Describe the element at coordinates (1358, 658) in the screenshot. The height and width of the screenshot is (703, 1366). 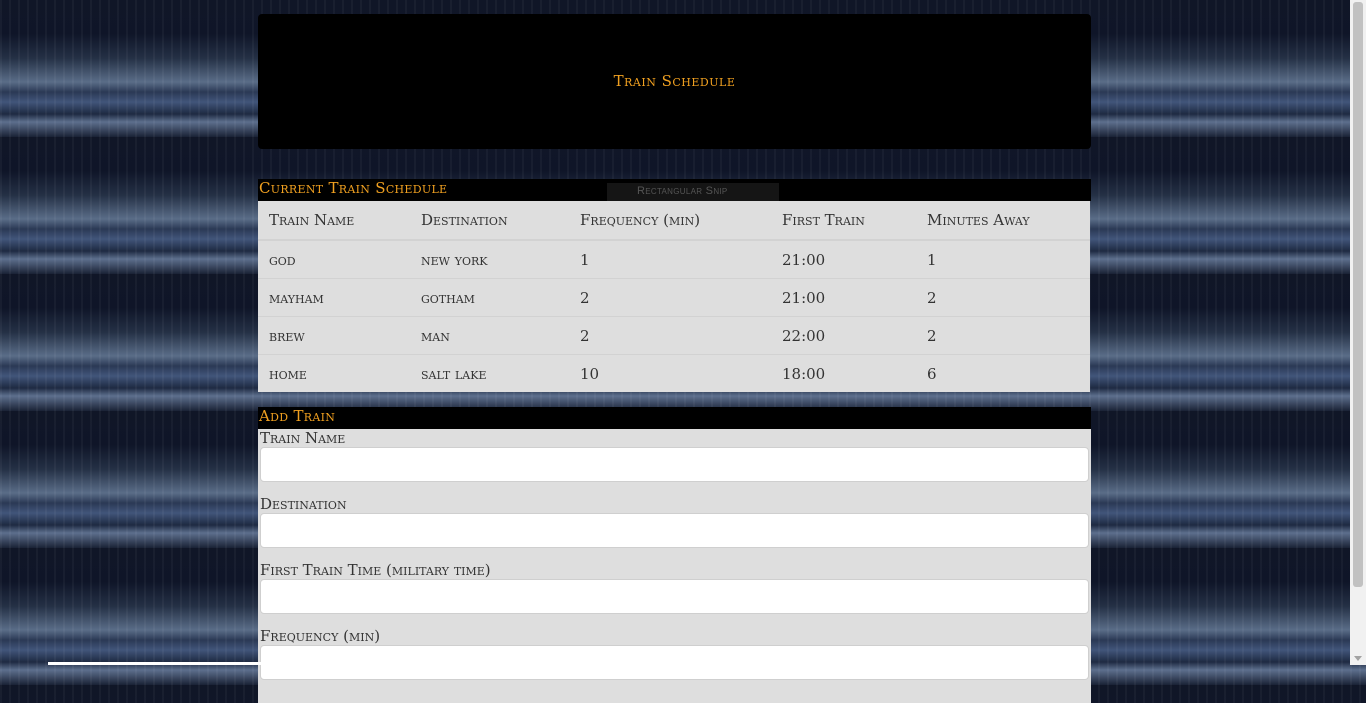
I see `scroll-down-arrow-icon` at that location.